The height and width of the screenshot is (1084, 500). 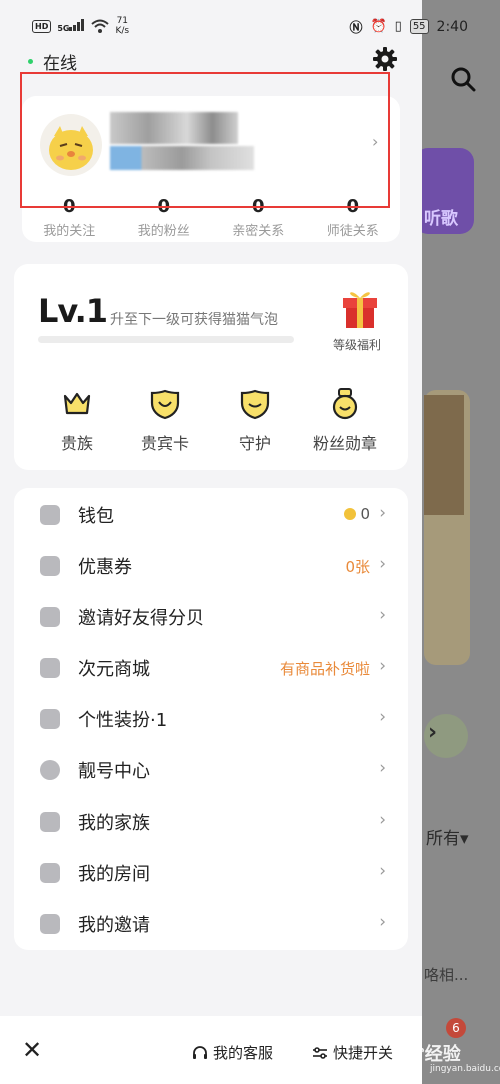 I want to click on music-banner-label: 听歌, so click(x=441, y=219).